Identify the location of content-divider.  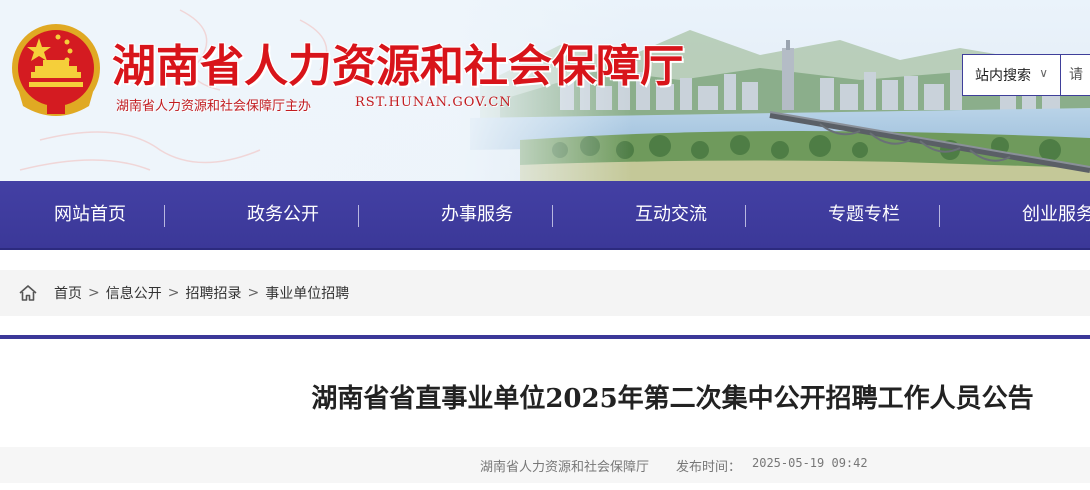
(545, 337).